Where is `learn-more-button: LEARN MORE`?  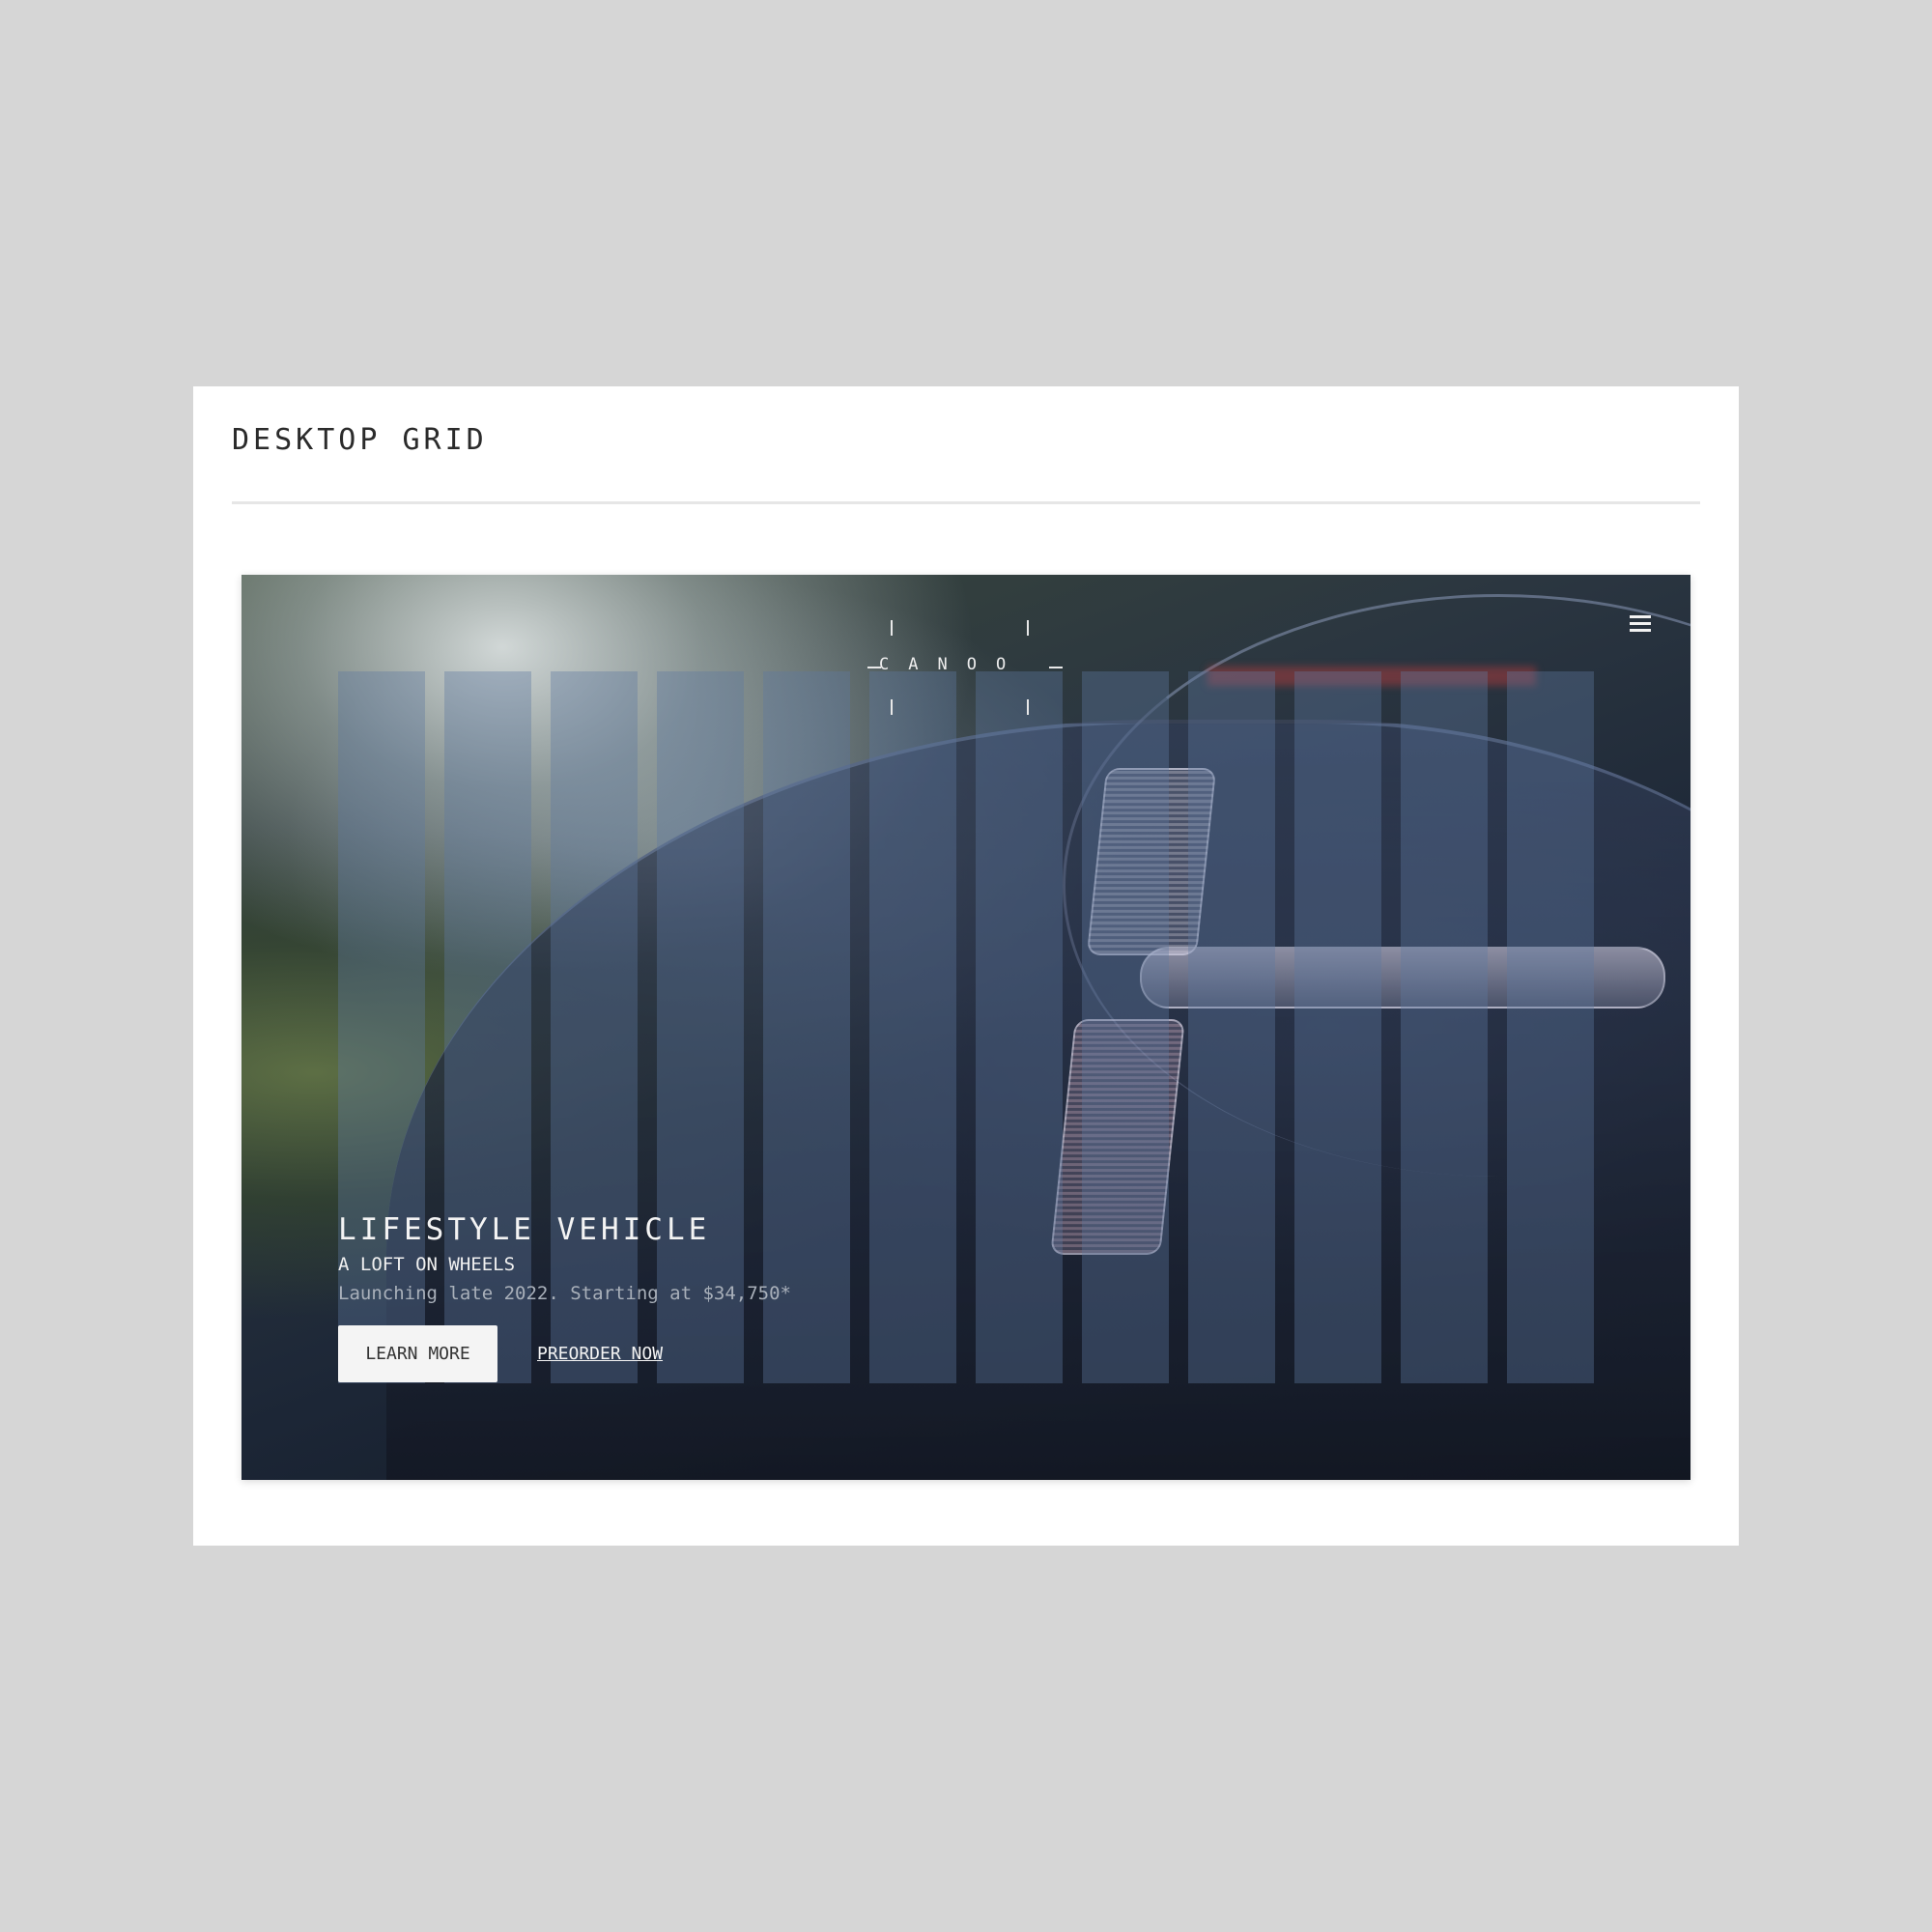 learn-more-button: LEARN MORE is located at coordinates (417, 1353).